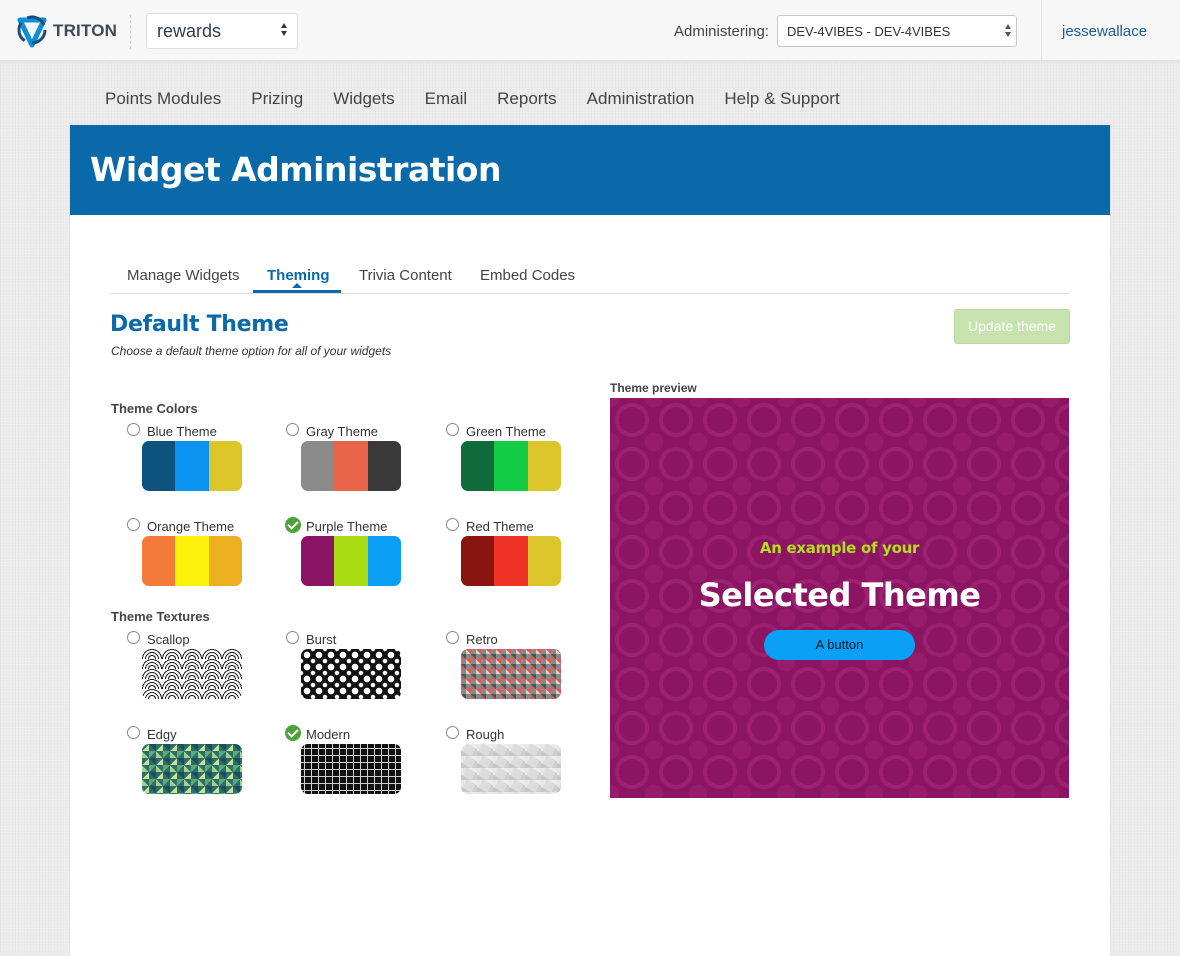 The height and width of the screenshot is (956, 1180). I want to click on texture-option-label: Scallop, so click(168, 639).